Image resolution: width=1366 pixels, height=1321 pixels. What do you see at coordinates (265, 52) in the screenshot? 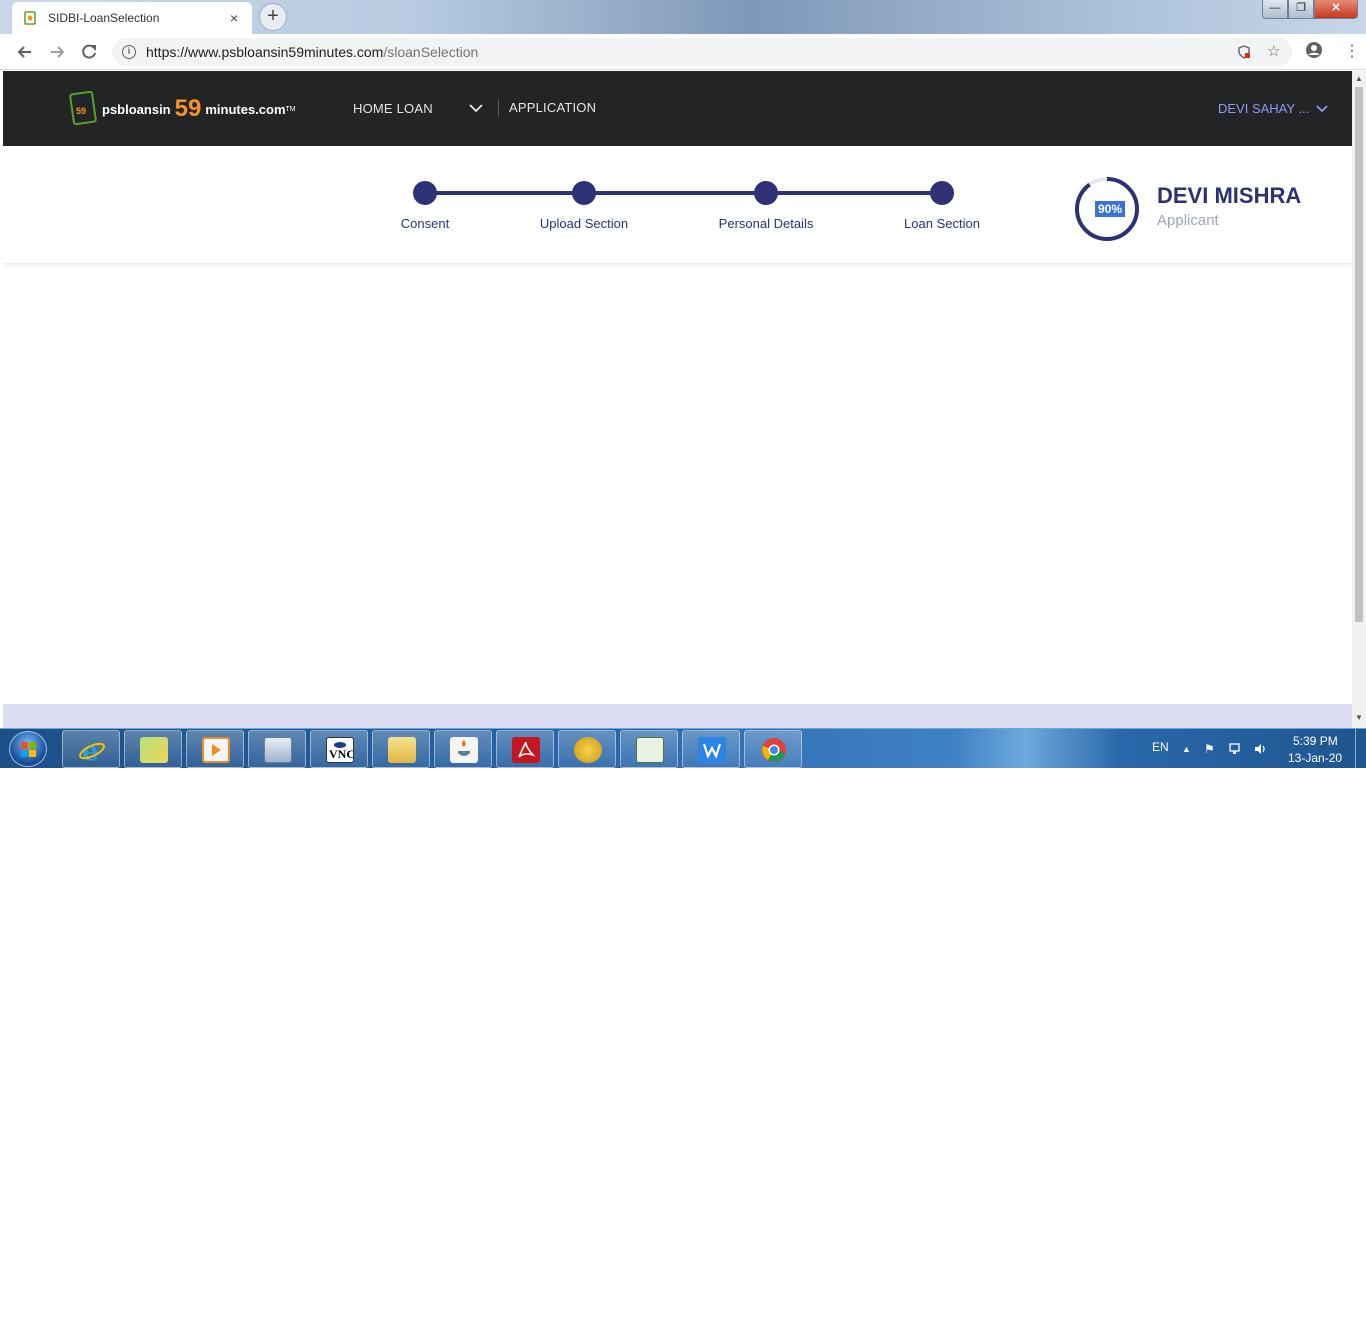
I see `url-host: https://www.psbloansin59minutes.com` at bounding box center [265, 52].